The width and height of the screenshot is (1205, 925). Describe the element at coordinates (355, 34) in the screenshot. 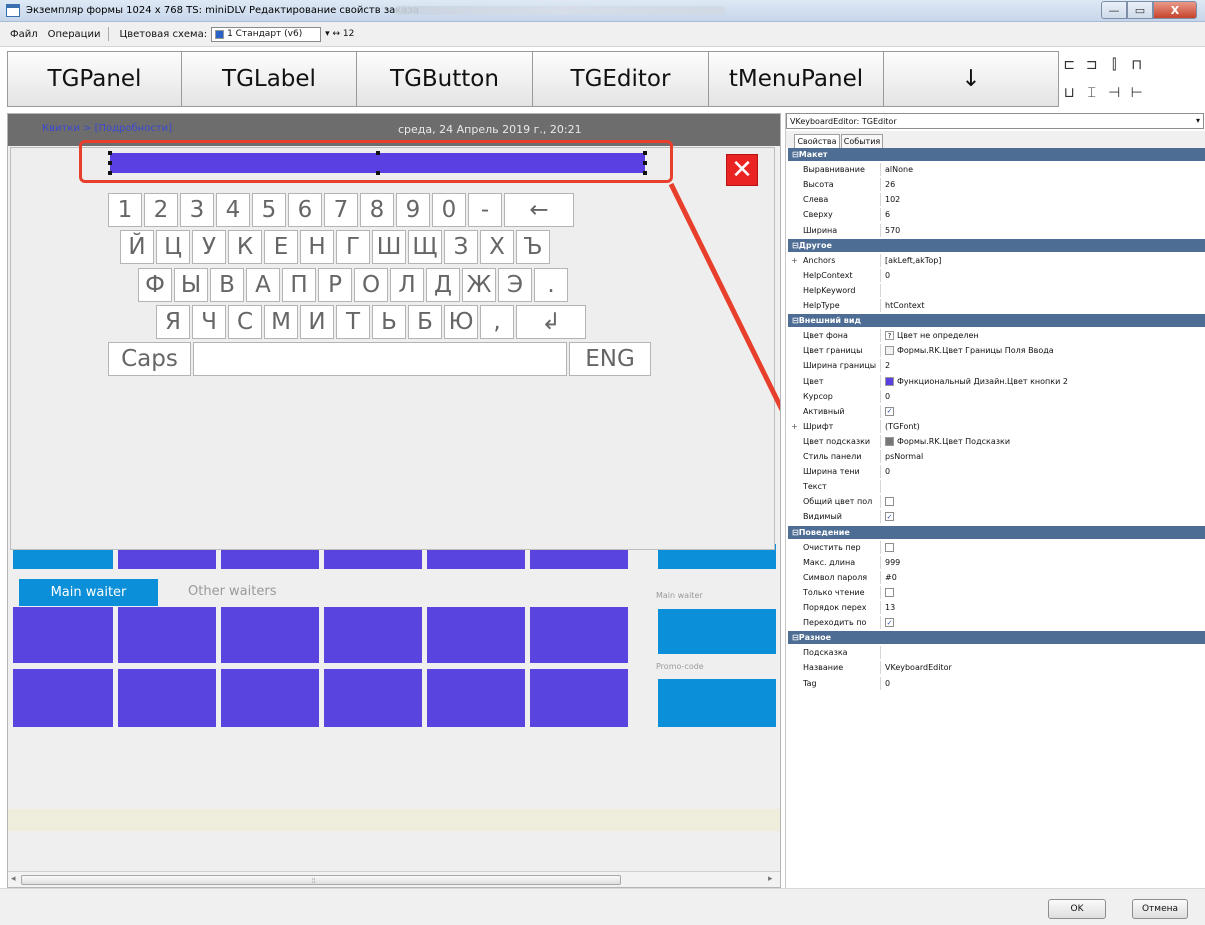

I see `zoom-select: ▾ ↔ 12` at that location.